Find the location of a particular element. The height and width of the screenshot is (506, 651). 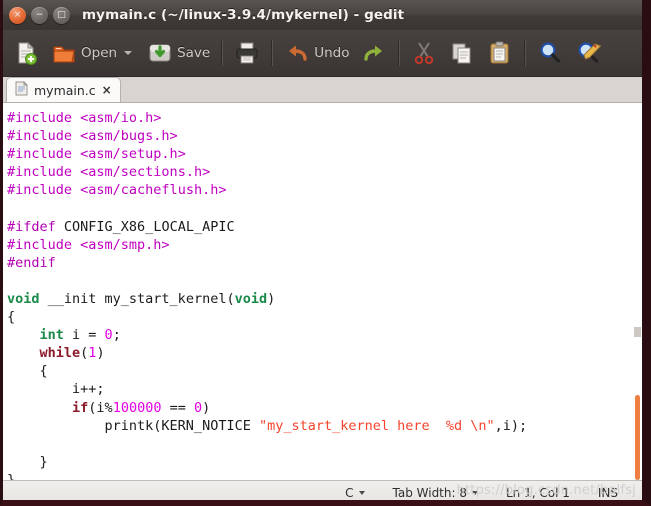

copy-icon is located at coordinates (462, 53).